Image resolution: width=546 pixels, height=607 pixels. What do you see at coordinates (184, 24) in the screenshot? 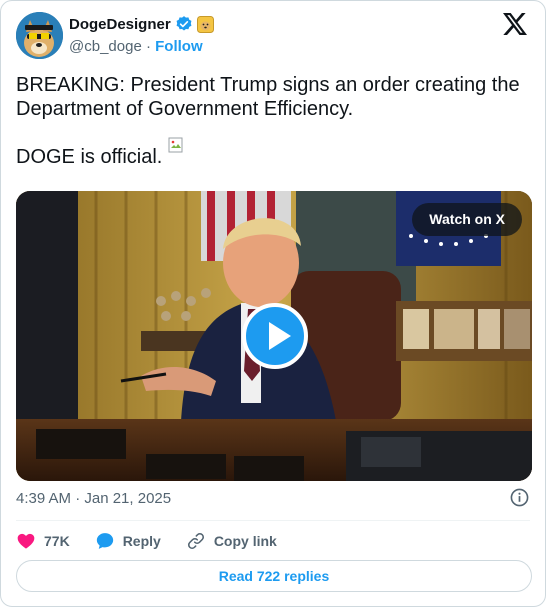
I see `verified-badge-icon` at bounding box center [184, 24].